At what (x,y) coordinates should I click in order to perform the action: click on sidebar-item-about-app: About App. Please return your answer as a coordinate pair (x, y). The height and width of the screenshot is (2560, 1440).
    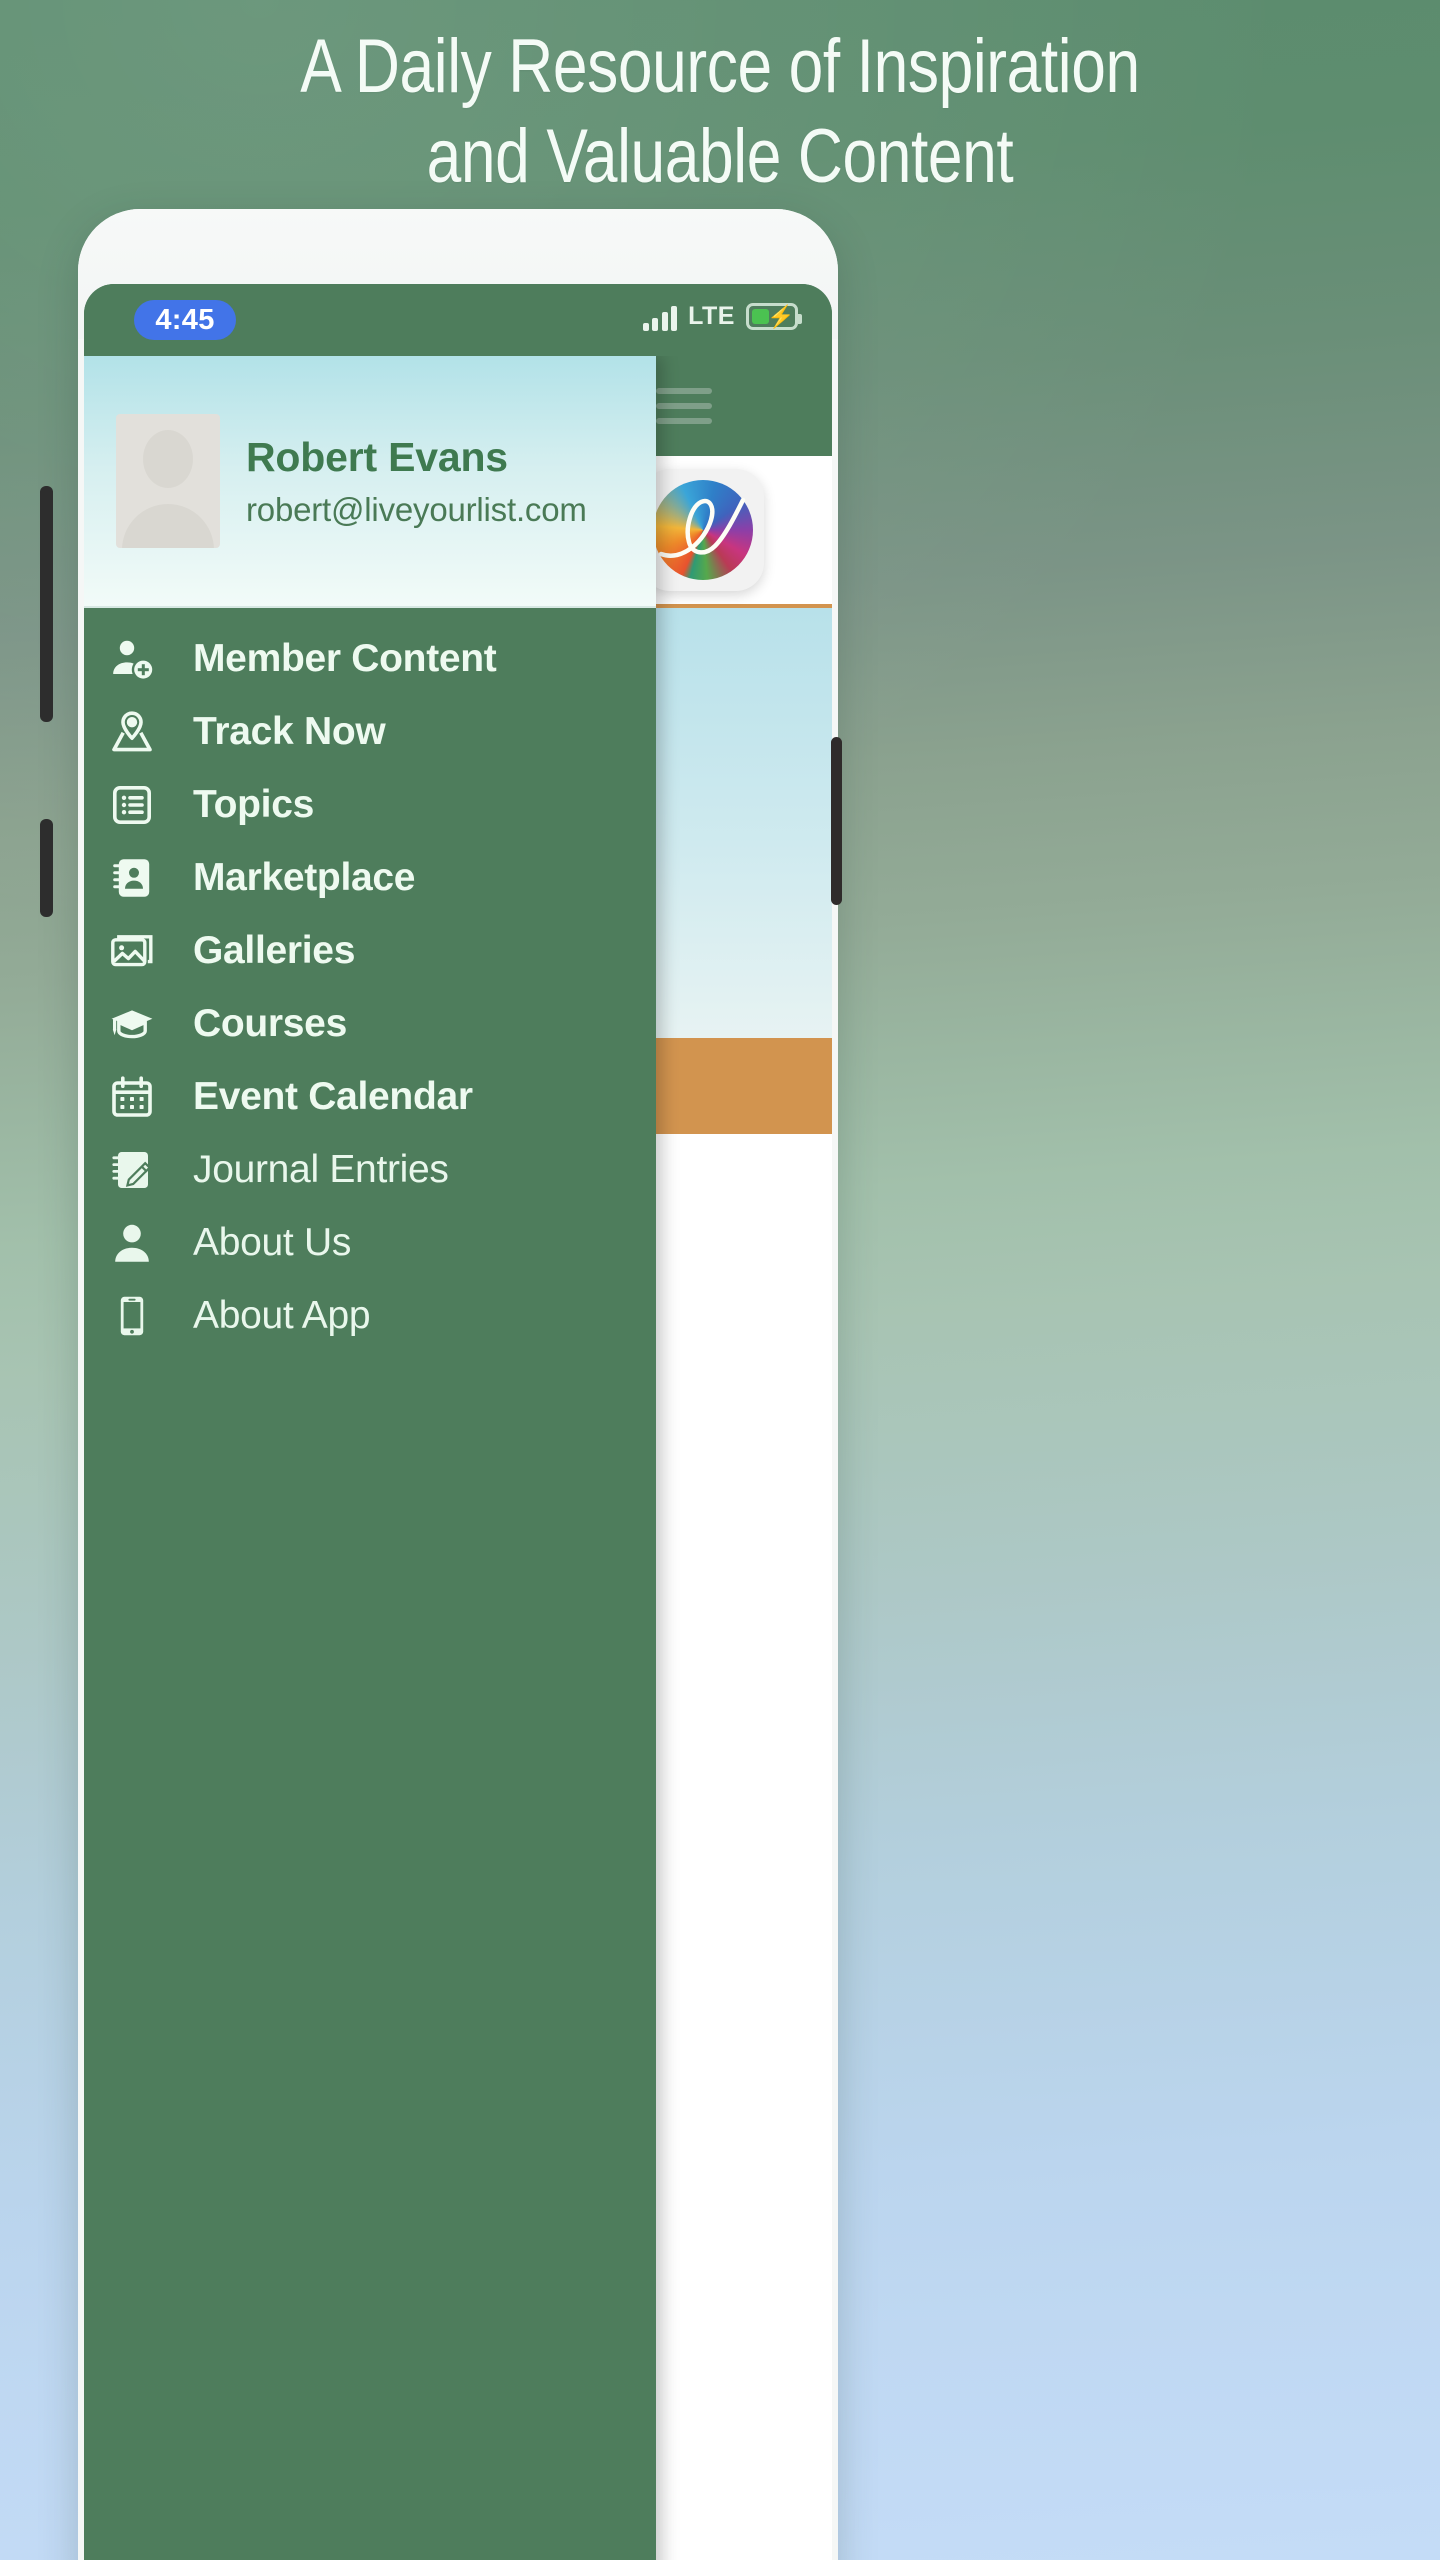
    Looking at the image, I should click on (370, 1315).